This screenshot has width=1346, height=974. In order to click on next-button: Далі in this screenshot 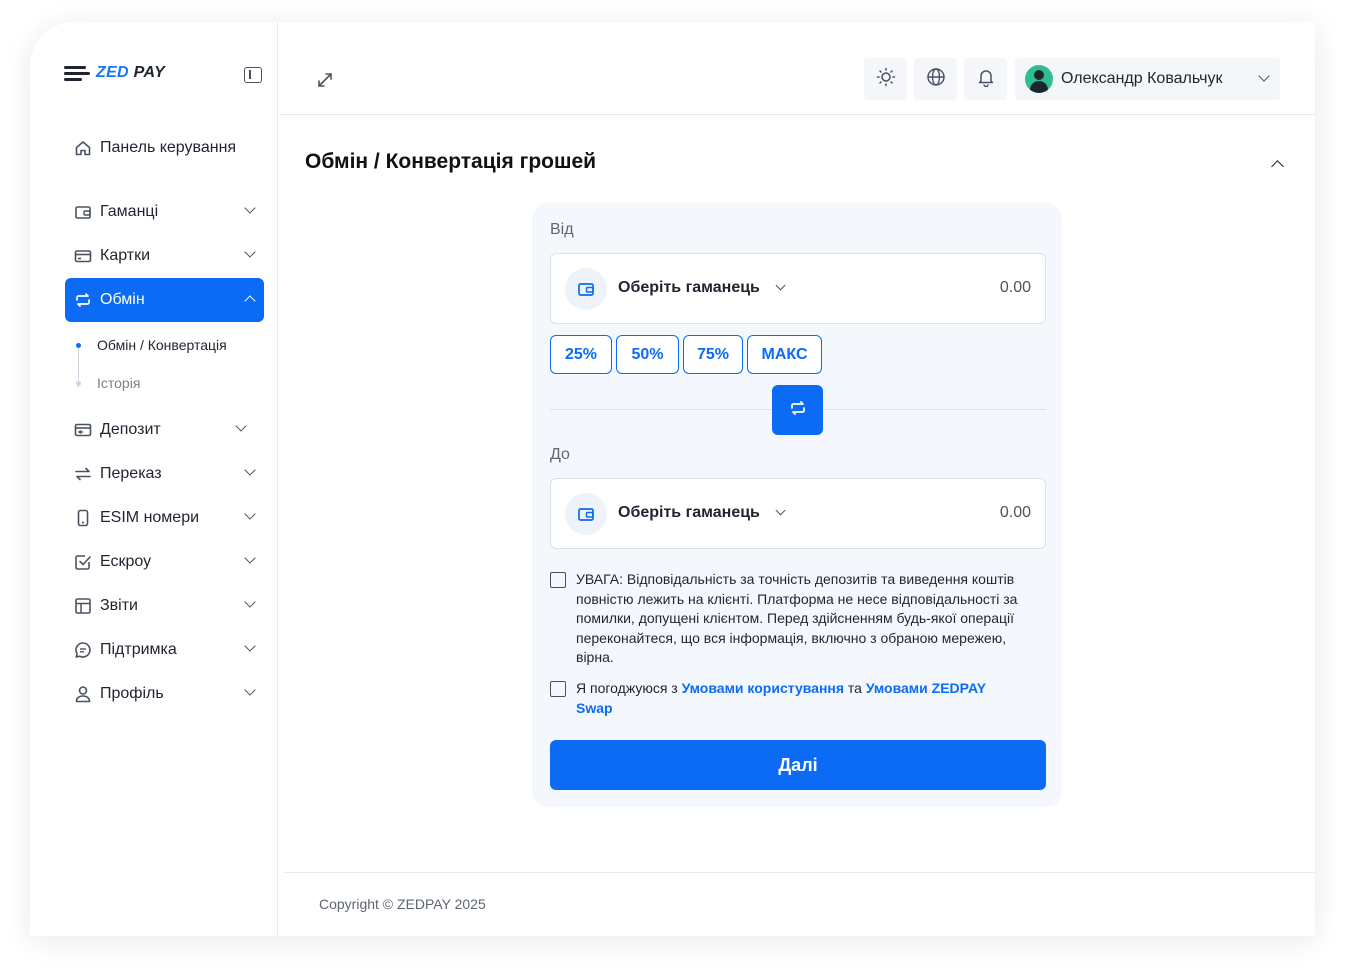, I will do `click(798, 765)`.